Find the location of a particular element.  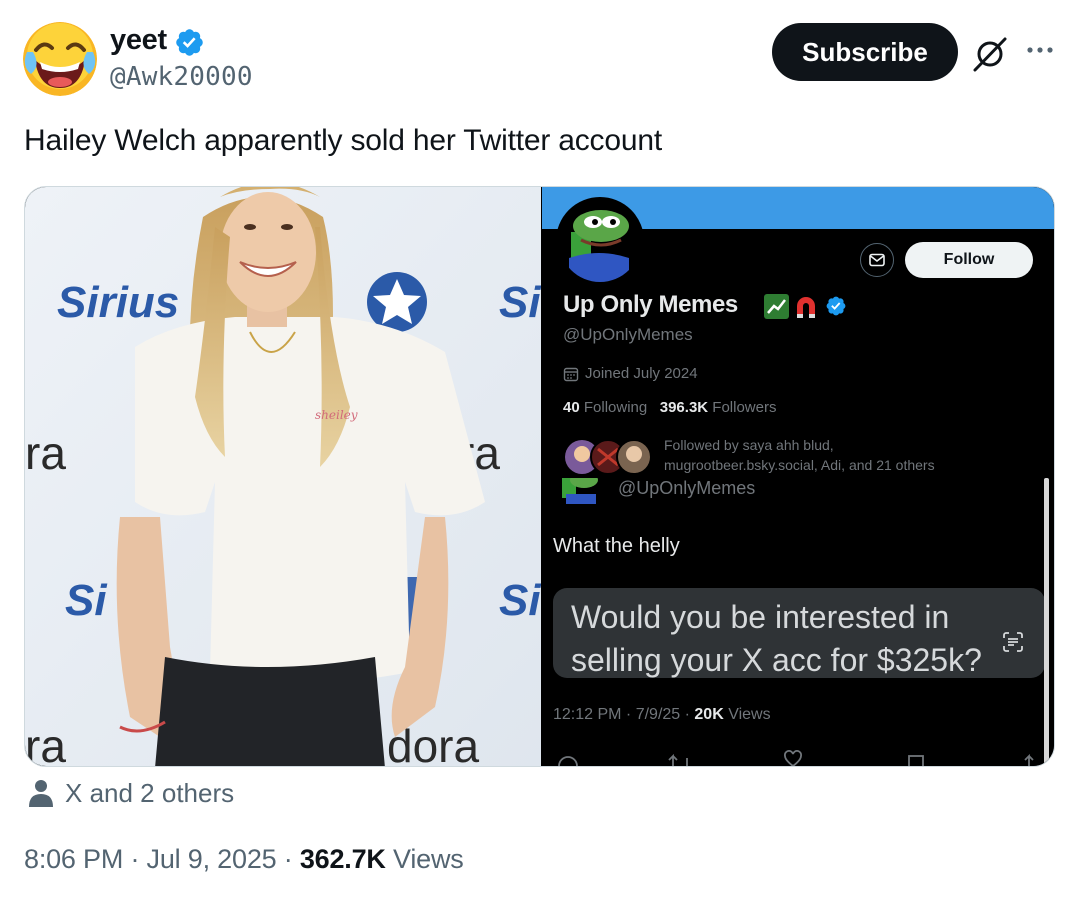

profile-avatar is located at coordinates (600, 241).